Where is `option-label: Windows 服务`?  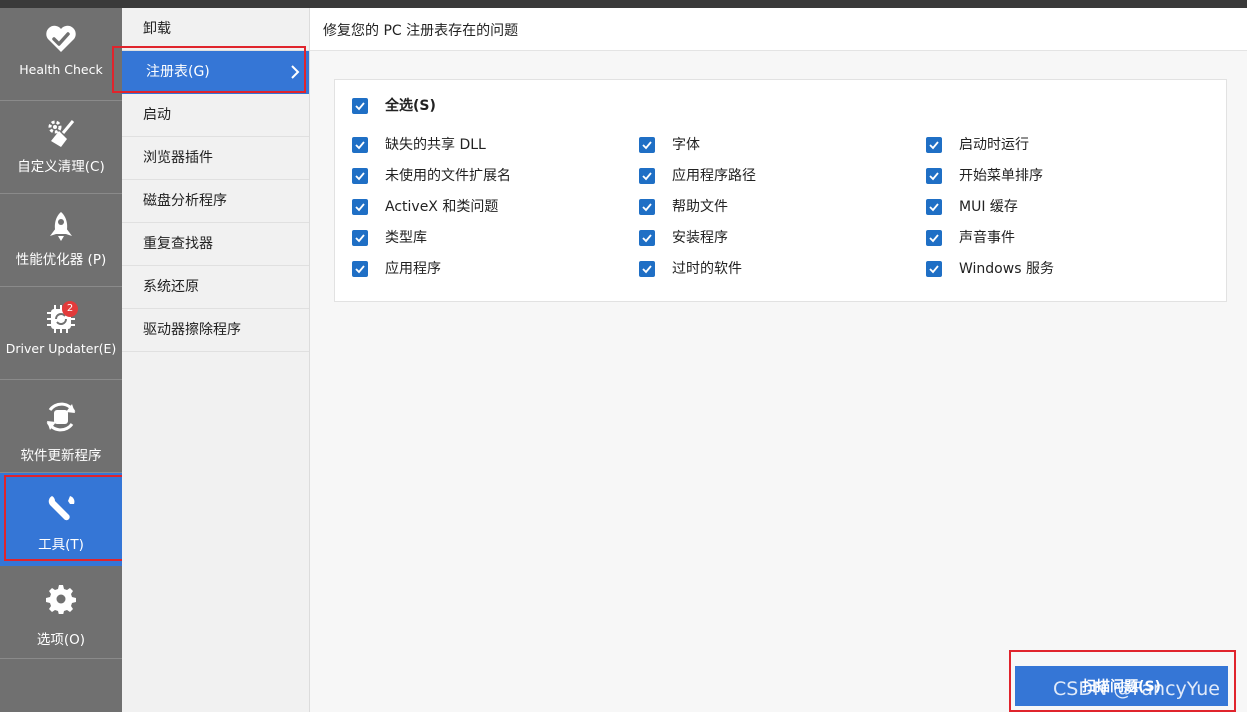
option-label: Windows 服务 is located at coordinates (1006, 269).